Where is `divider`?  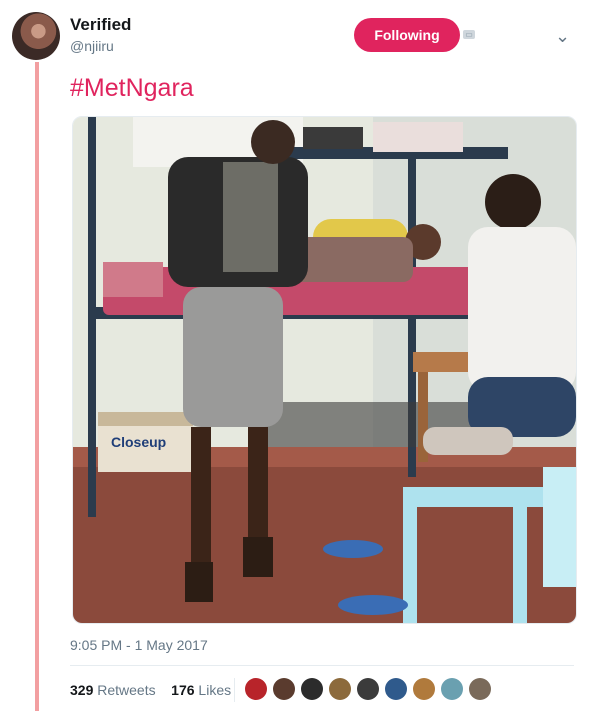 divider is located at coordinates (322, 665).